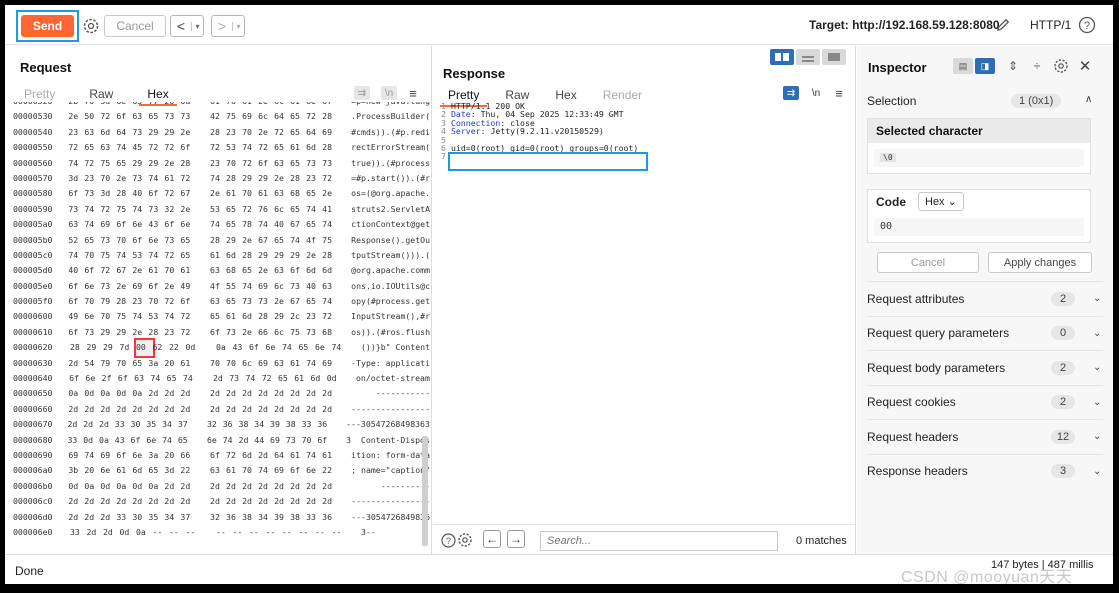  Describe the element at coordinates (808, 57) in the screenshot. I see `layout-stacked-icon` at that location.